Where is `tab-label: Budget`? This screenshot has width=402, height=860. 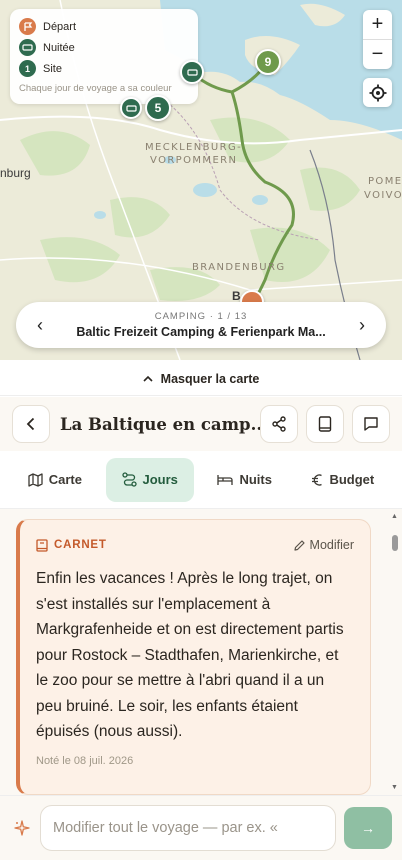 tab-label: Budget is located at coordinates (352, 479).